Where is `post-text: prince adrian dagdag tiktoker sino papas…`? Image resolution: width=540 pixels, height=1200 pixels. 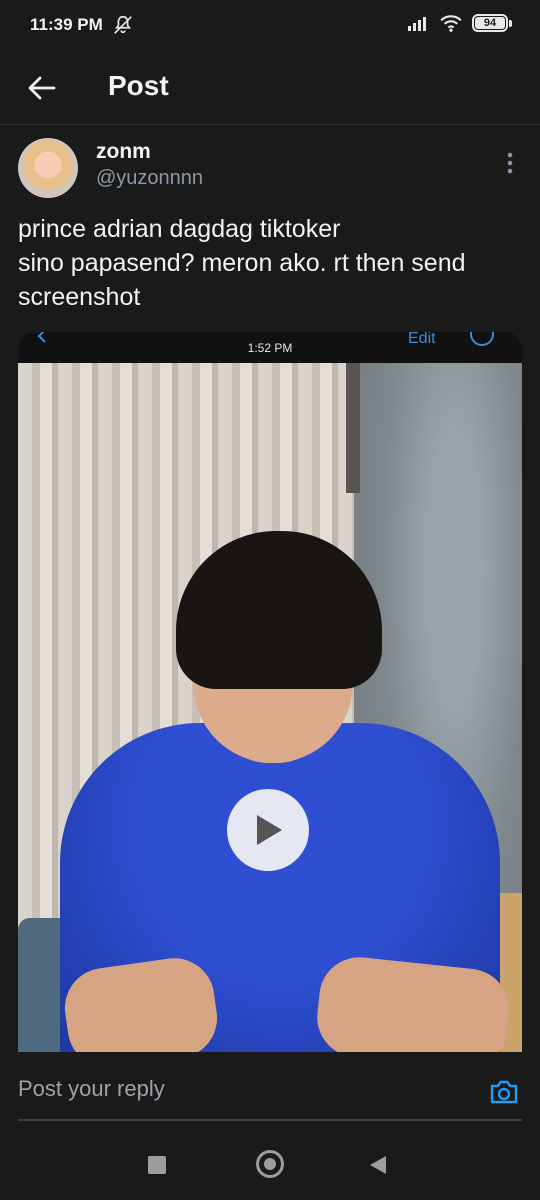 post-text: prince adrian dagdag tiktoker sino papas… is located at coordinates (273, 263).